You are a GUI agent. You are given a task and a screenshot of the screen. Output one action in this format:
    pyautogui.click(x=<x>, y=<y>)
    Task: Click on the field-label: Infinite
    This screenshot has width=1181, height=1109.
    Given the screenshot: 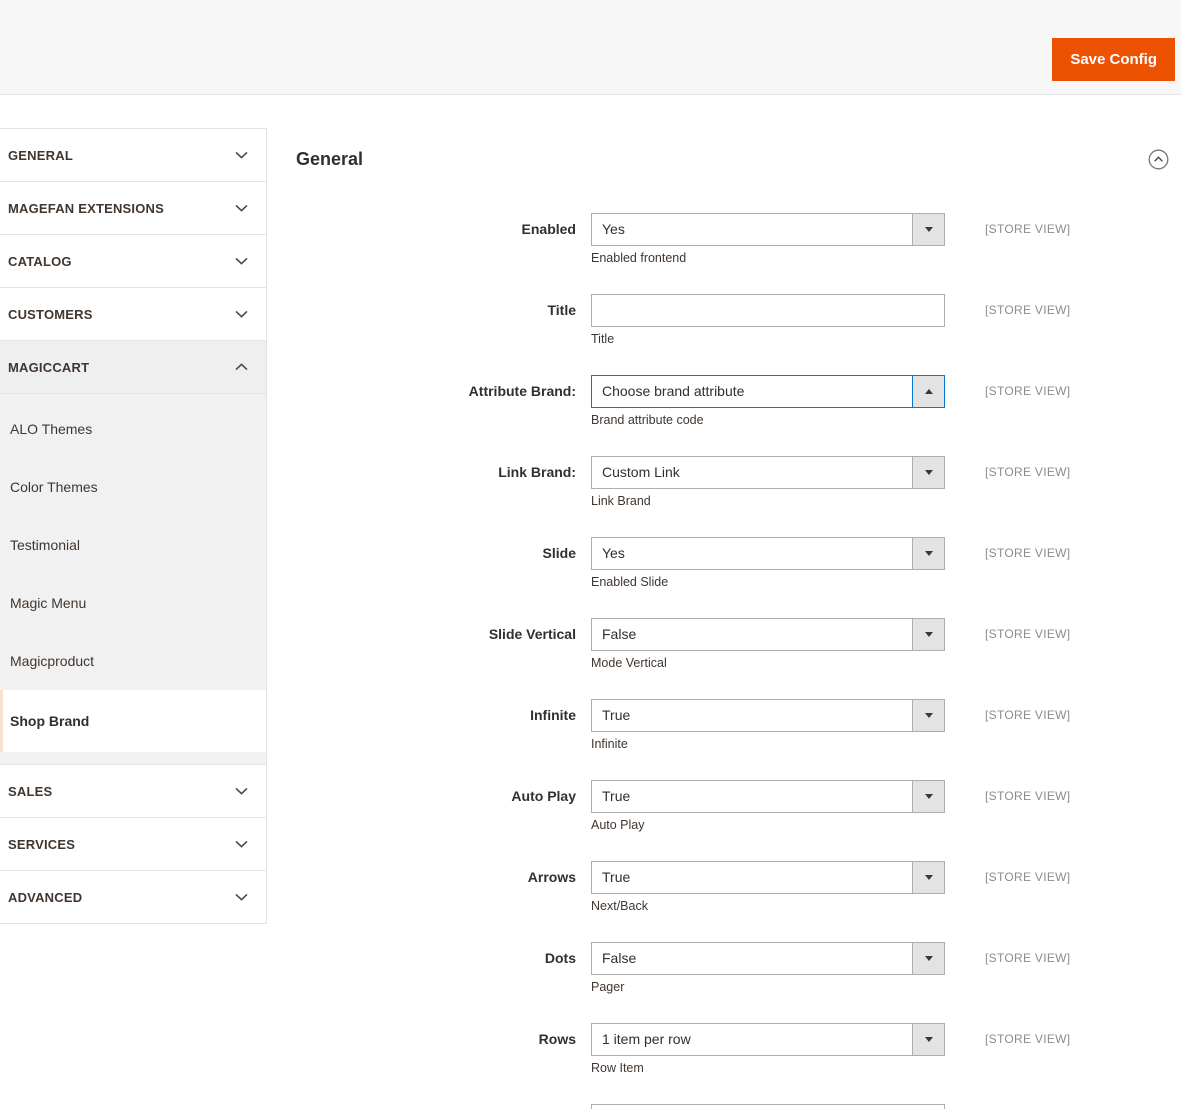 What is the action you would take?
    pyautogui.click(x=553, y=715)
    